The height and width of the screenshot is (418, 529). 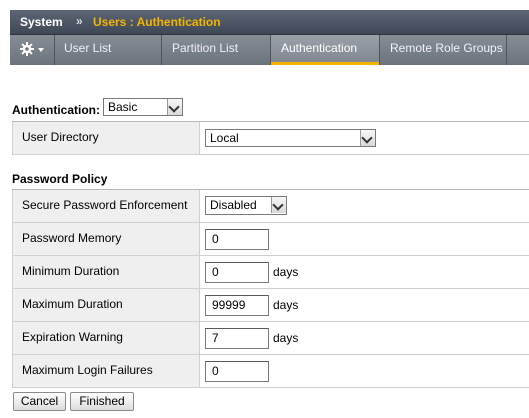 I want to click on secure-password-enforcement-select: Disabled, so click(x=246, y=205).